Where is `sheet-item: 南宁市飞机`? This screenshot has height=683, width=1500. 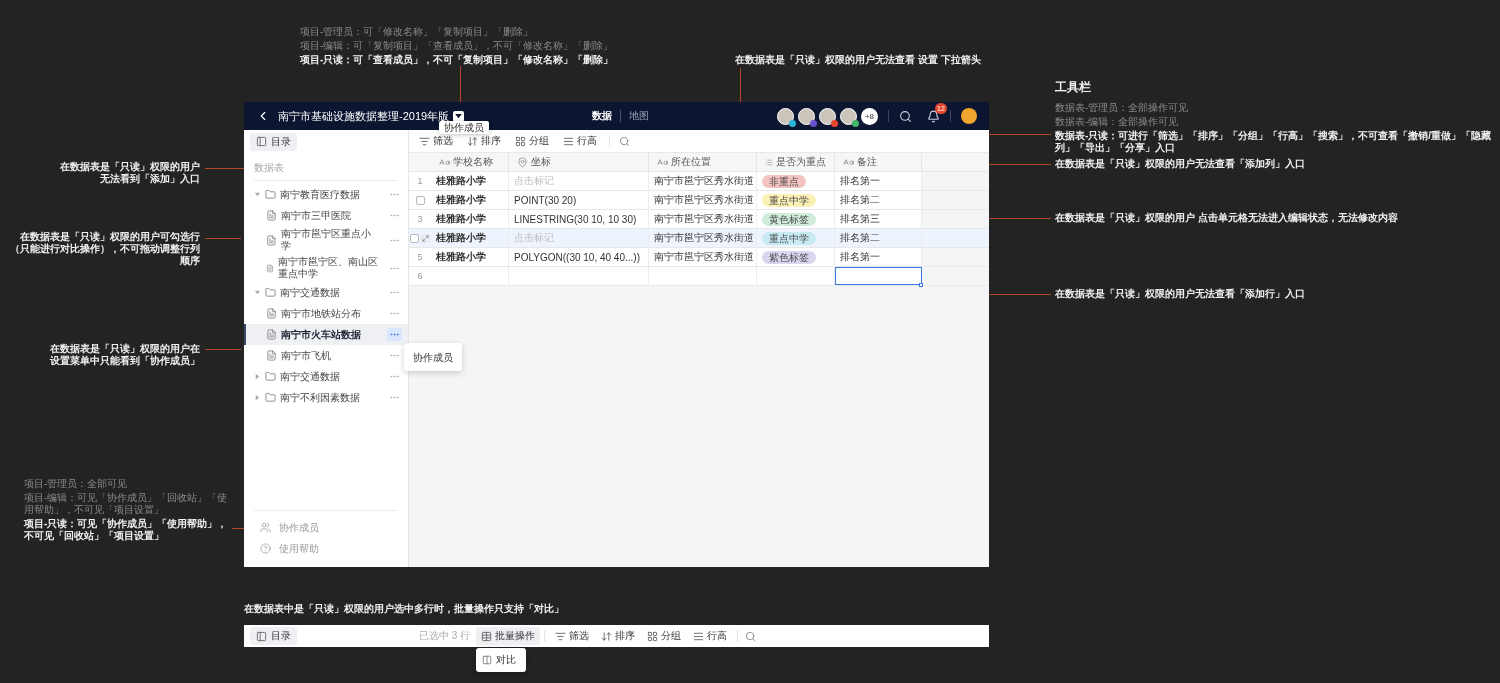
sheet-item: 南宁市飞机 is located at coordinates (326, 355).